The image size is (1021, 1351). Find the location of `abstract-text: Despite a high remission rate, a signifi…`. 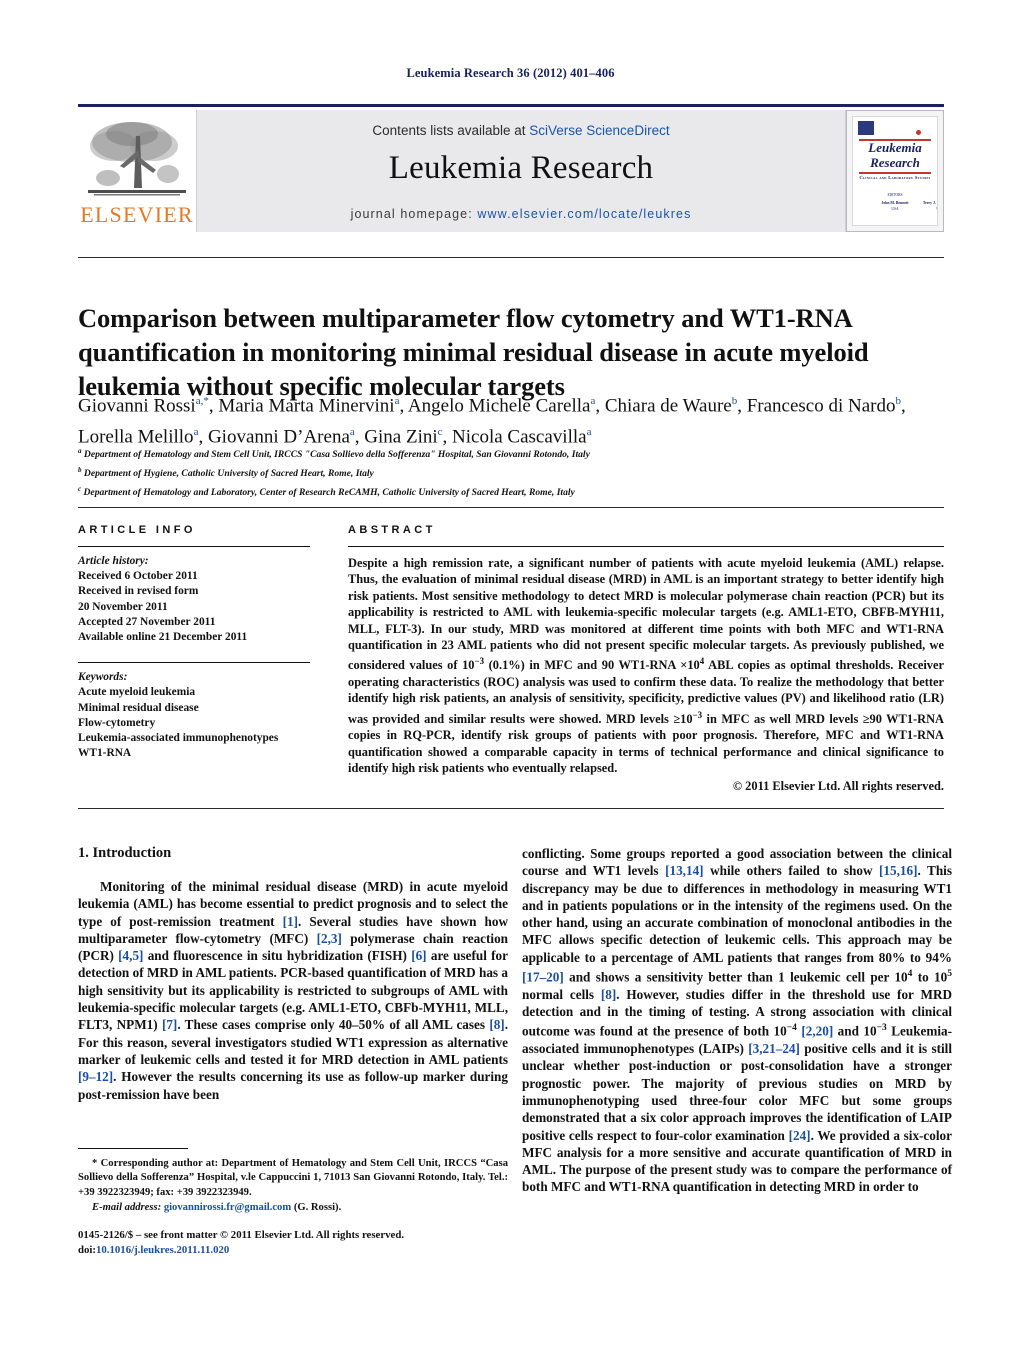

abstract-text: Despite a high remission rate, a signifi… is located at coordinates (646, 666).